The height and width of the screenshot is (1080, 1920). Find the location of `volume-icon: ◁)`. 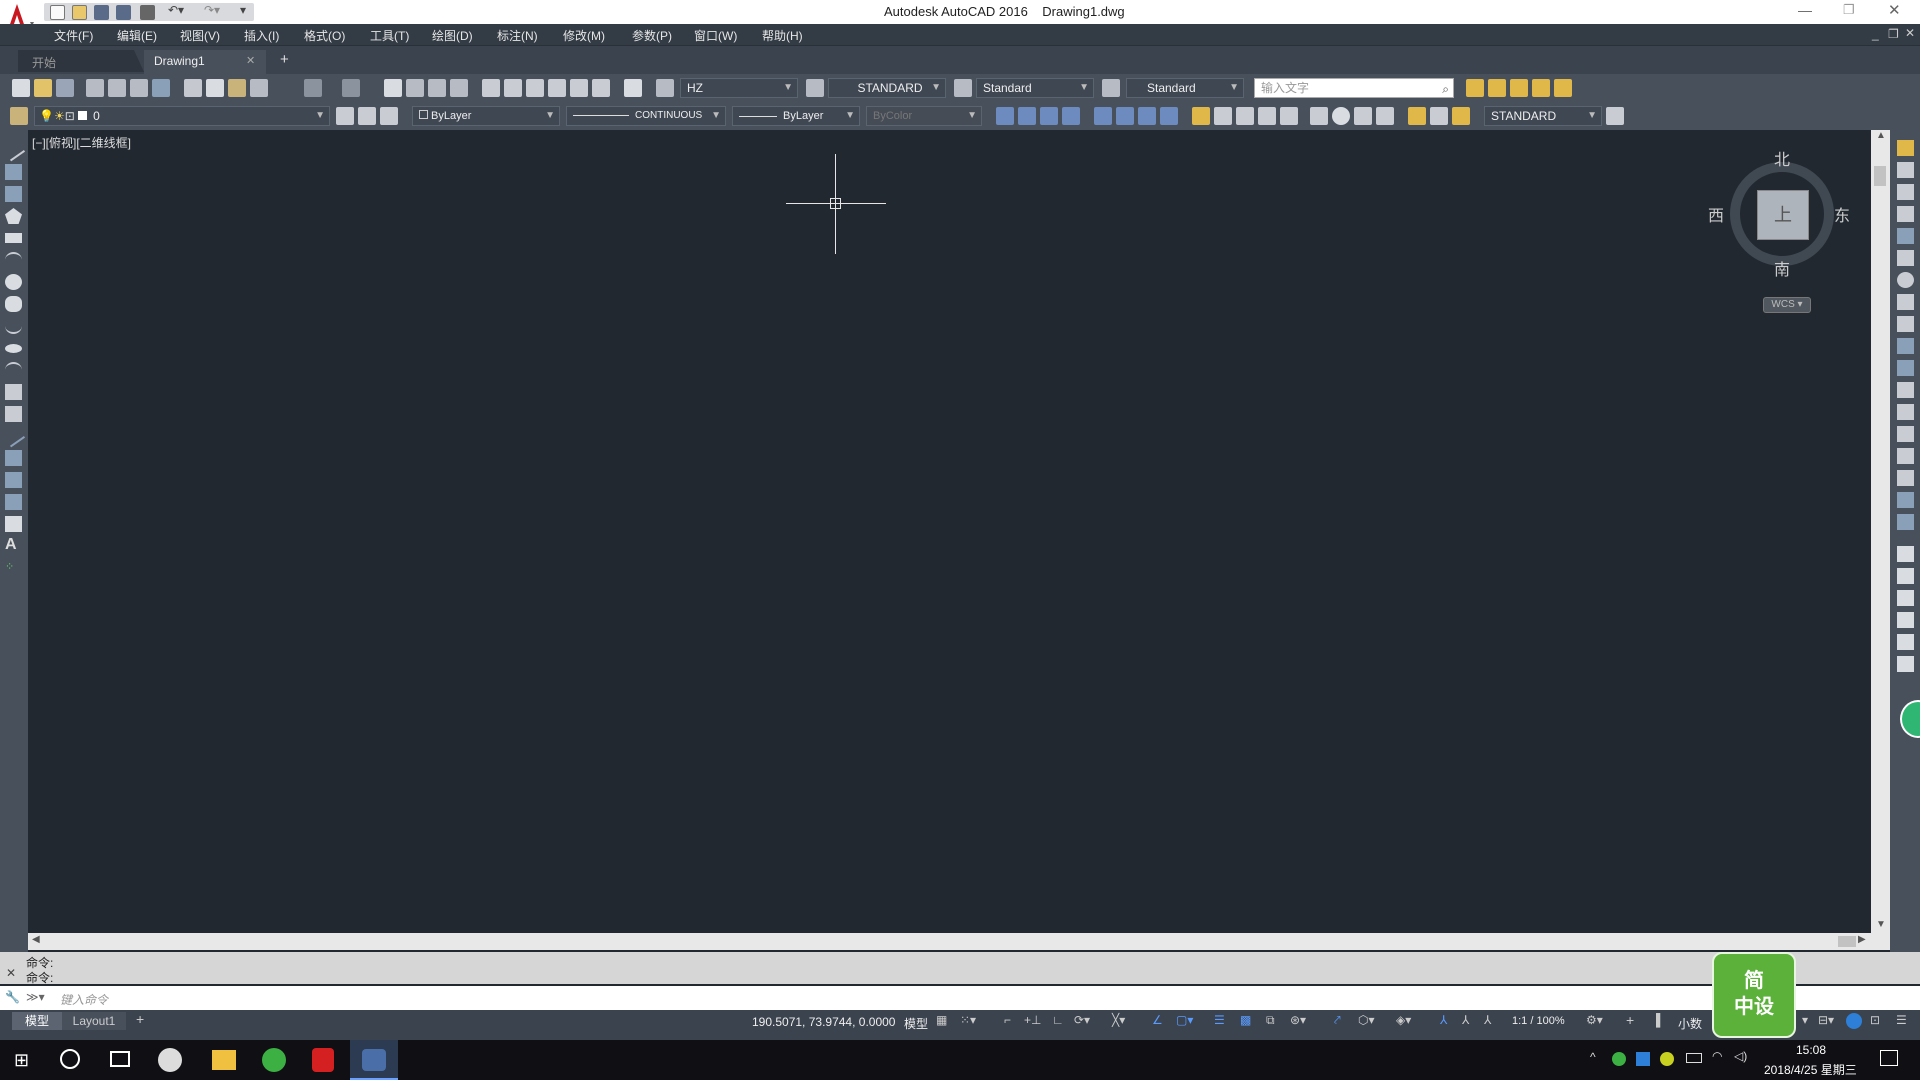

volume-icon: ◁) is located at coordinates (1740, 1056).